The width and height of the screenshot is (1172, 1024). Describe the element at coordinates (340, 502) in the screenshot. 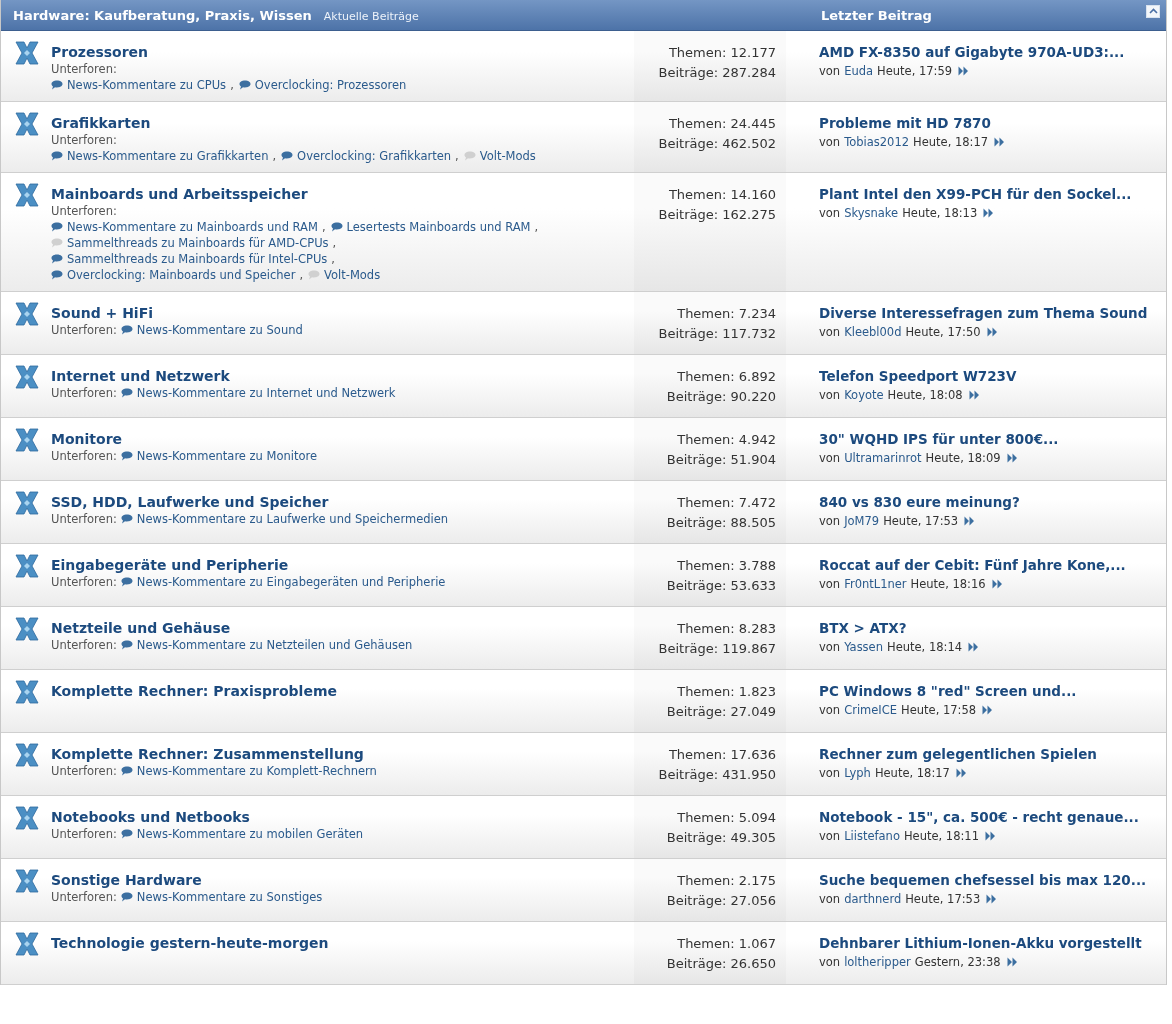

I see `forum-title: SSD, HDD, Laufwerke und Speicher` at that location.